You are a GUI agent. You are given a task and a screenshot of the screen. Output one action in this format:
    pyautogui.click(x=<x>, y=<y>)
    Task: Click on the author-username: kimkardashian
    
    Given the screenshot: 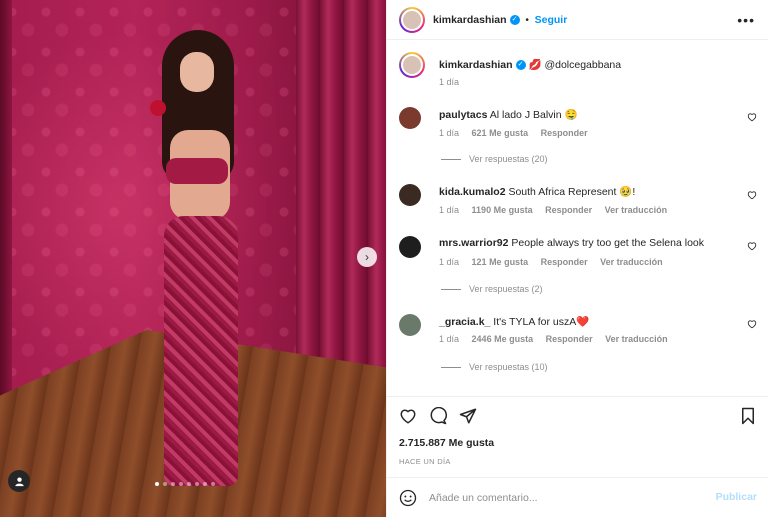 What is the action you would take?
    pyautogui.click(x=470, y=20)
    